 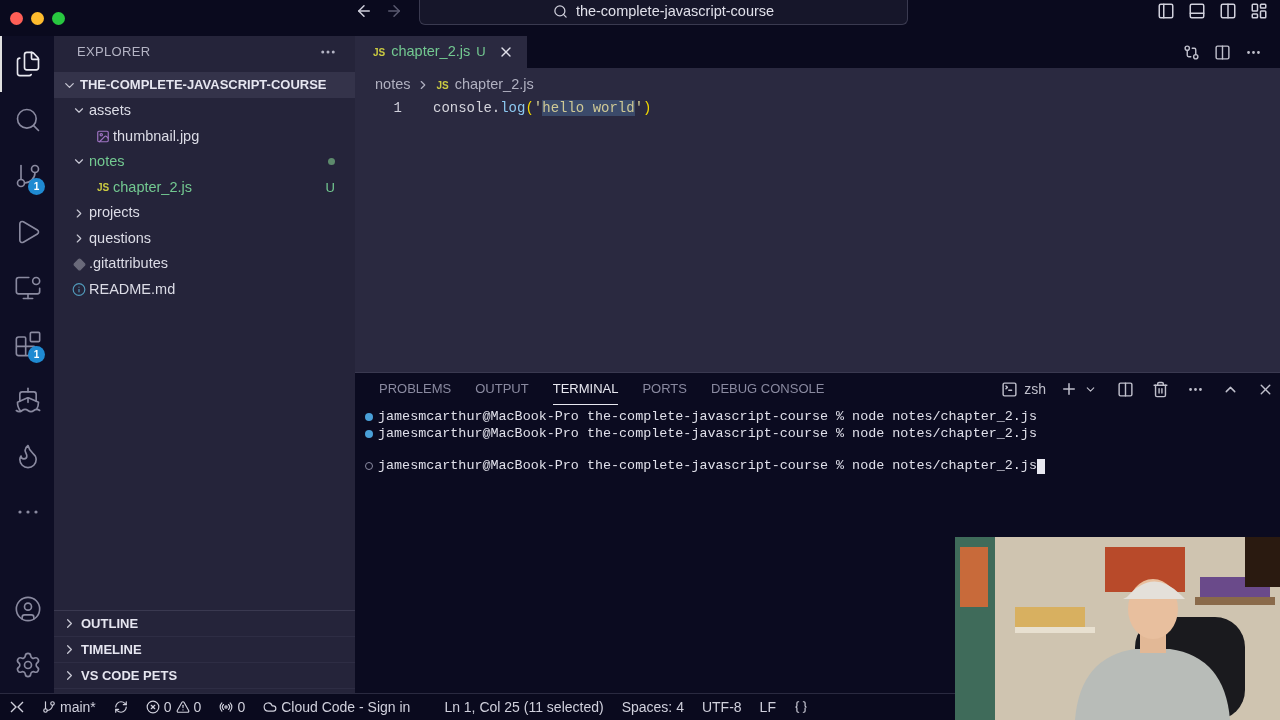 What do you see at coordinates (103, 136) in the screenshot?
I see `image-file-icon` at bounding box center [103, 136].